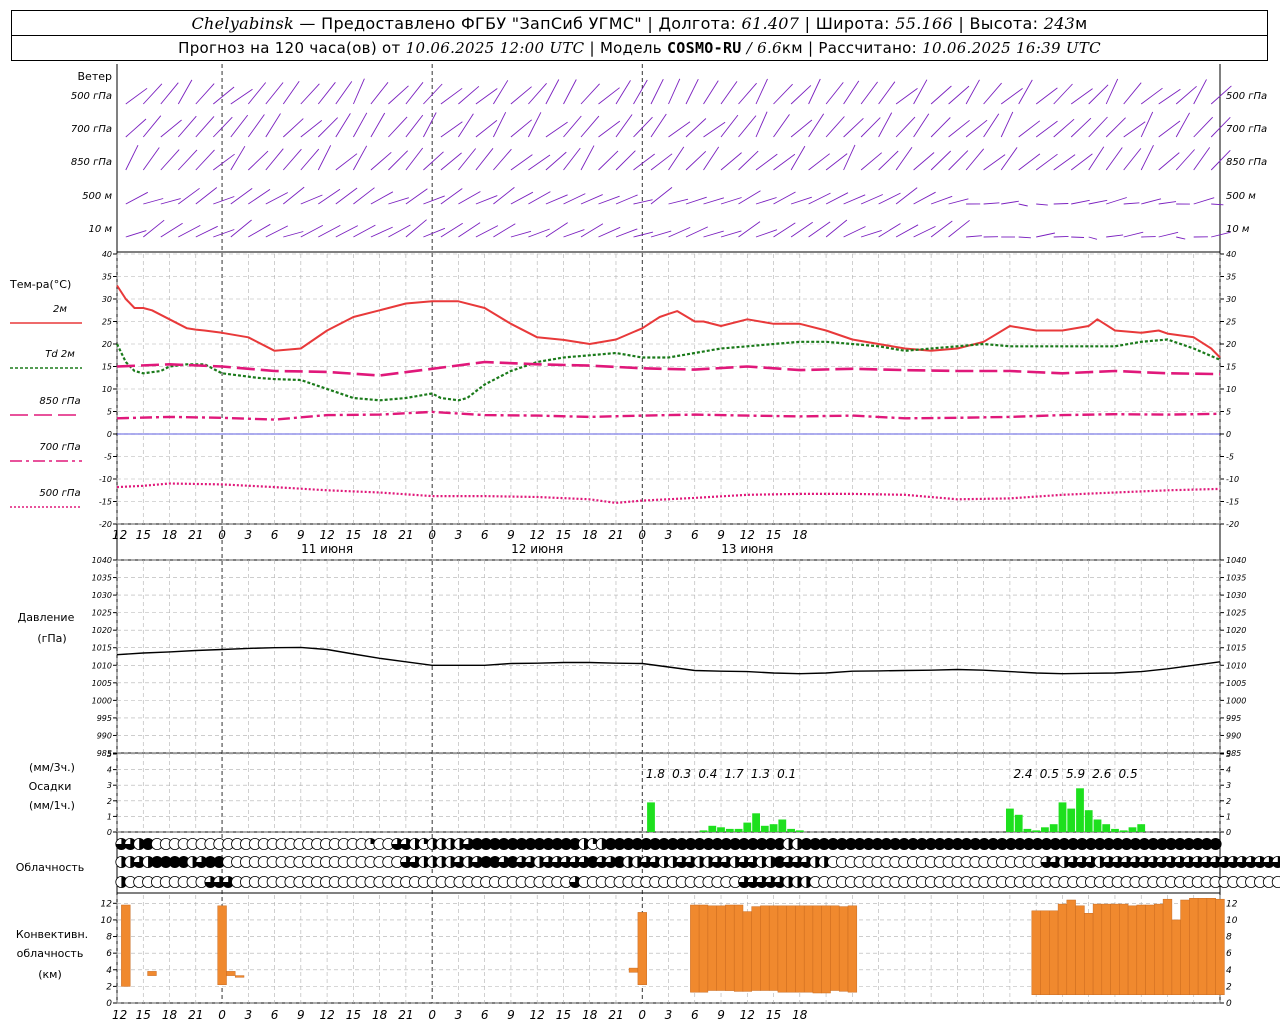 The image size is (1280, 1024). What do you see at coordinates (1228, 785) in the screenshot?
I see `precip-tick-label: 3` at bounding box center [1228, 785].